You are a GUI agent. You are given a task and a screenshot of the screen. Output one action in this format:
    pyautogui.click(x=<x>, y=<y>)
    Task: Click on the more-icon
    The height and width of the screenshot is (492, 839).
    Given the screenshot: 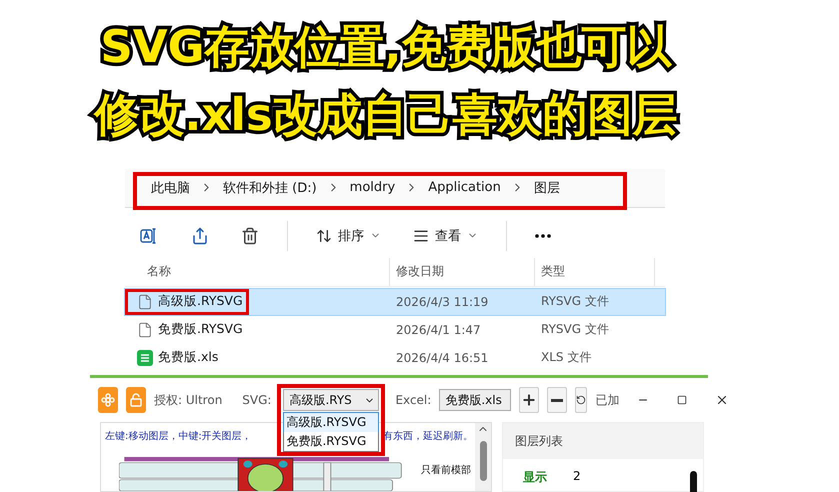 What is the action you would take?
    pyautogui.click(x=543, y=236)
    